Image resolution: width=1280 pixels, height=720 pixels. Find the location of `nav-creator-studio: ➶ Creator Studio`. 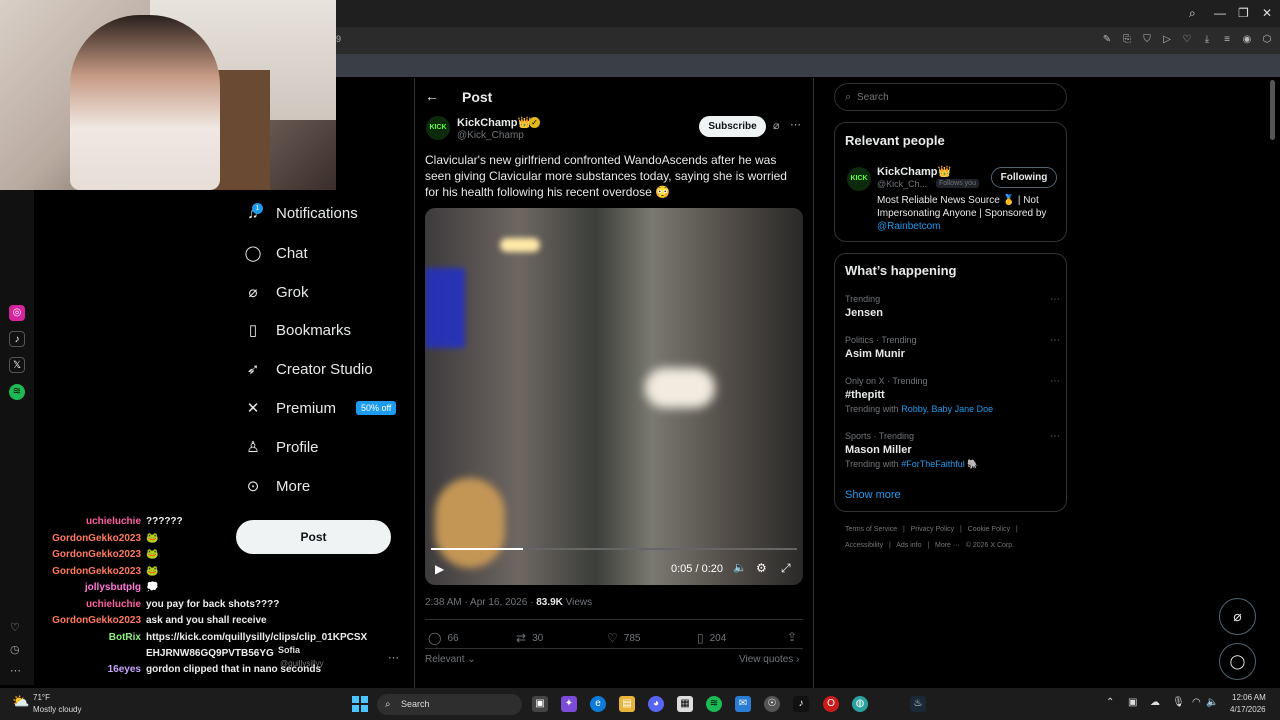

nav-creator-studio: ➶ Creator Studio is located at coordinates (308, 369).